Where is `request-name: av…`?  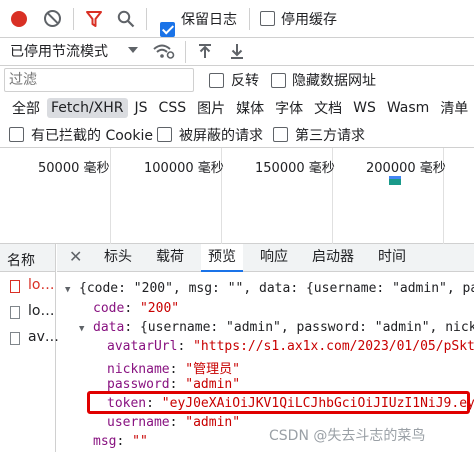
request-name: av… is located at coordinates (43, 337).